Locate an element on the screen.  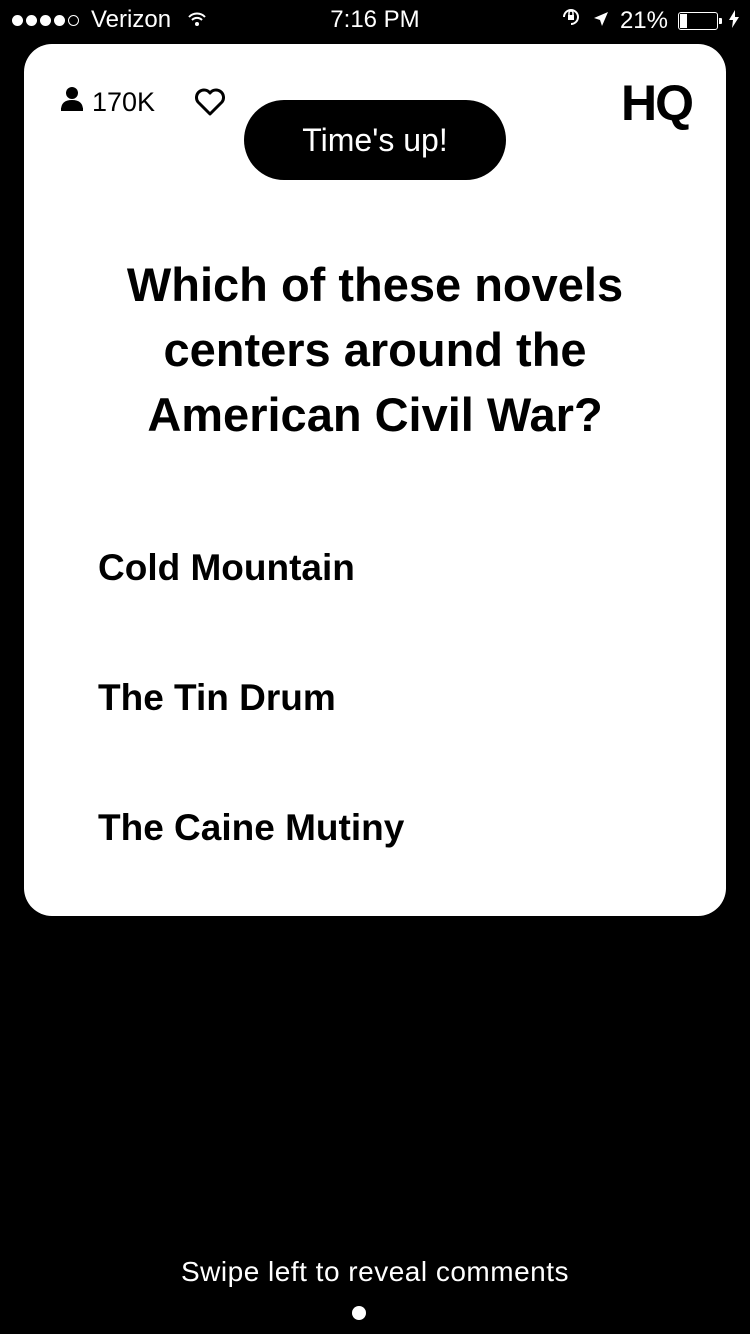
answer-option: The Tin Drum is located at coordinates (378, 733).